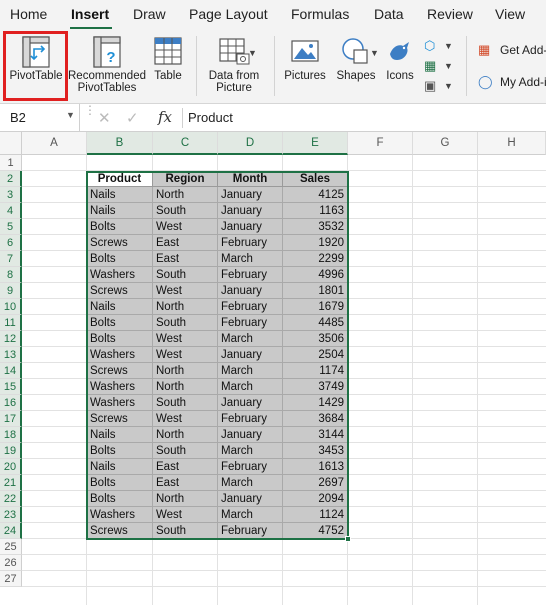 The width and height of the screenshot is (546, 605). I want to click on shapes-button: Shapes, so click(356, 59).